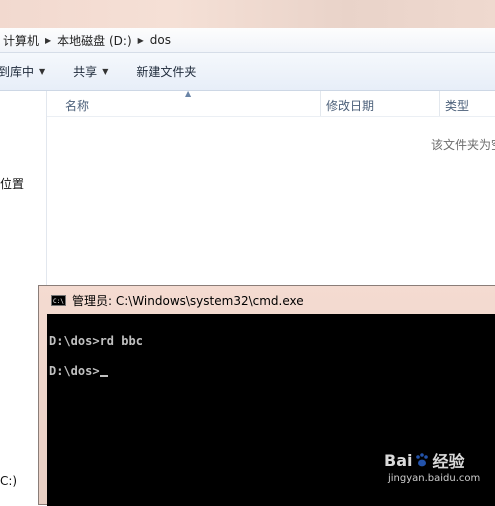 The height and width of the screenshot is (506, 495). I want to click on watermark-brand-suffix: 经验, so click(448, 461).